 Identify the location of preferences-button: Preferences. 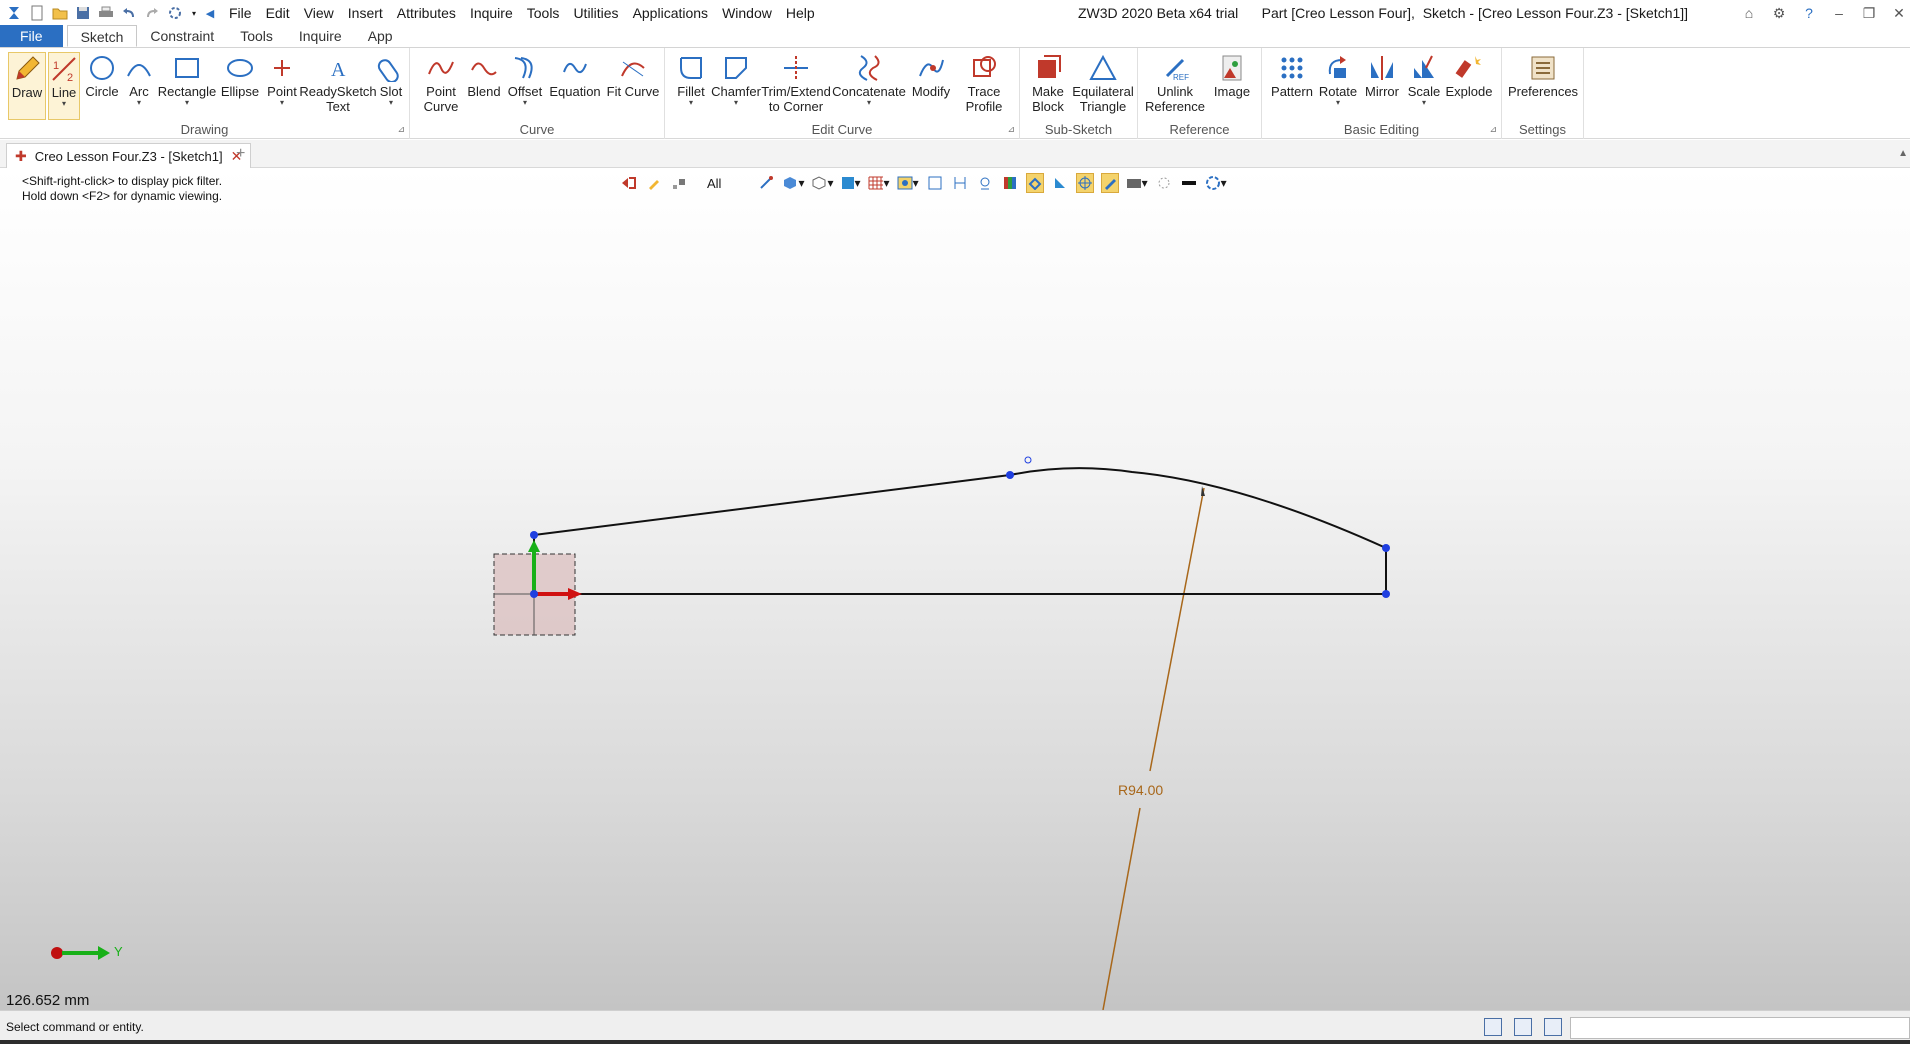
(1543, 86).